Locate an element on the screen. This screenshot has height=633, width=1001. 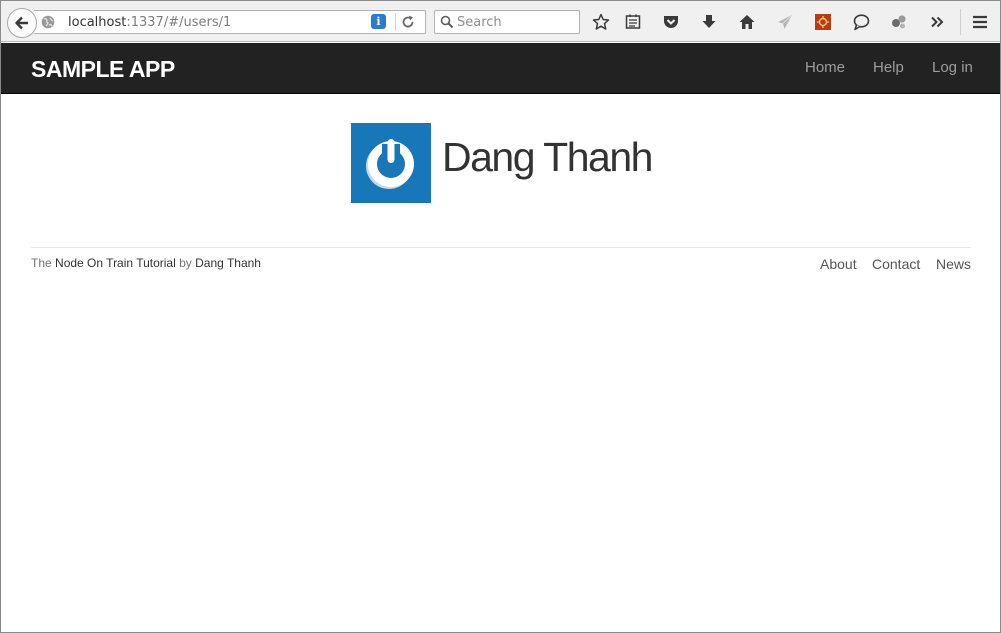
star-icon is located at coordinates (601, 22).